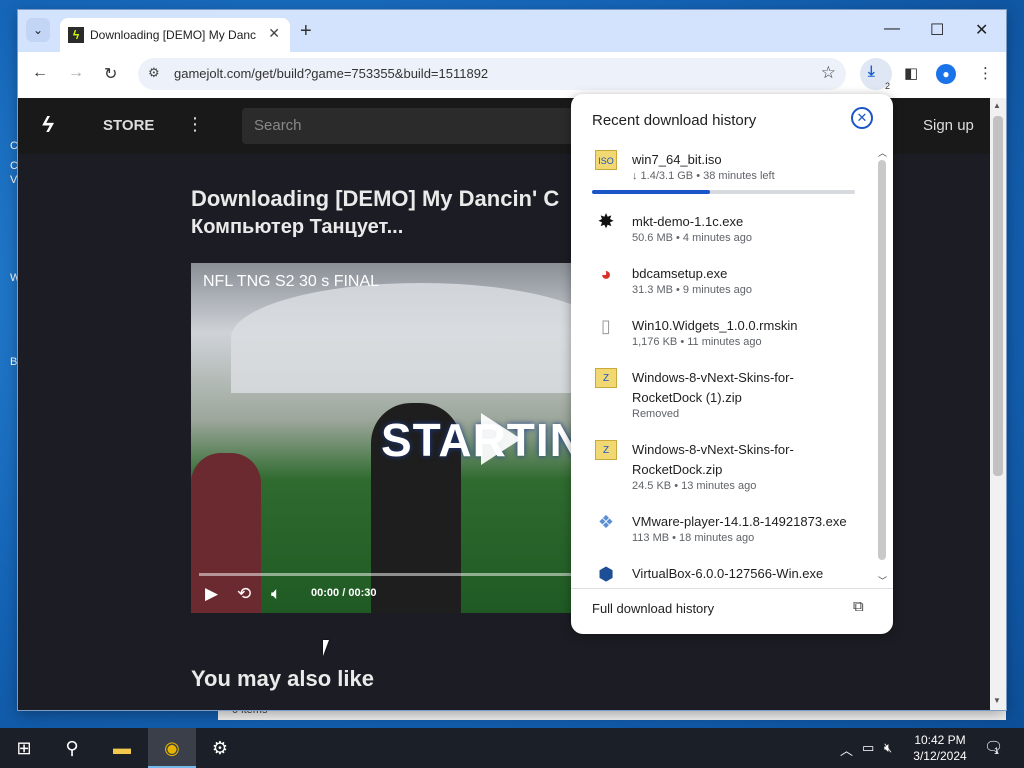  Describe the element at coordinates (846, 749) in the screenshot. I see `chevron-up-icon: ︿` at that location.